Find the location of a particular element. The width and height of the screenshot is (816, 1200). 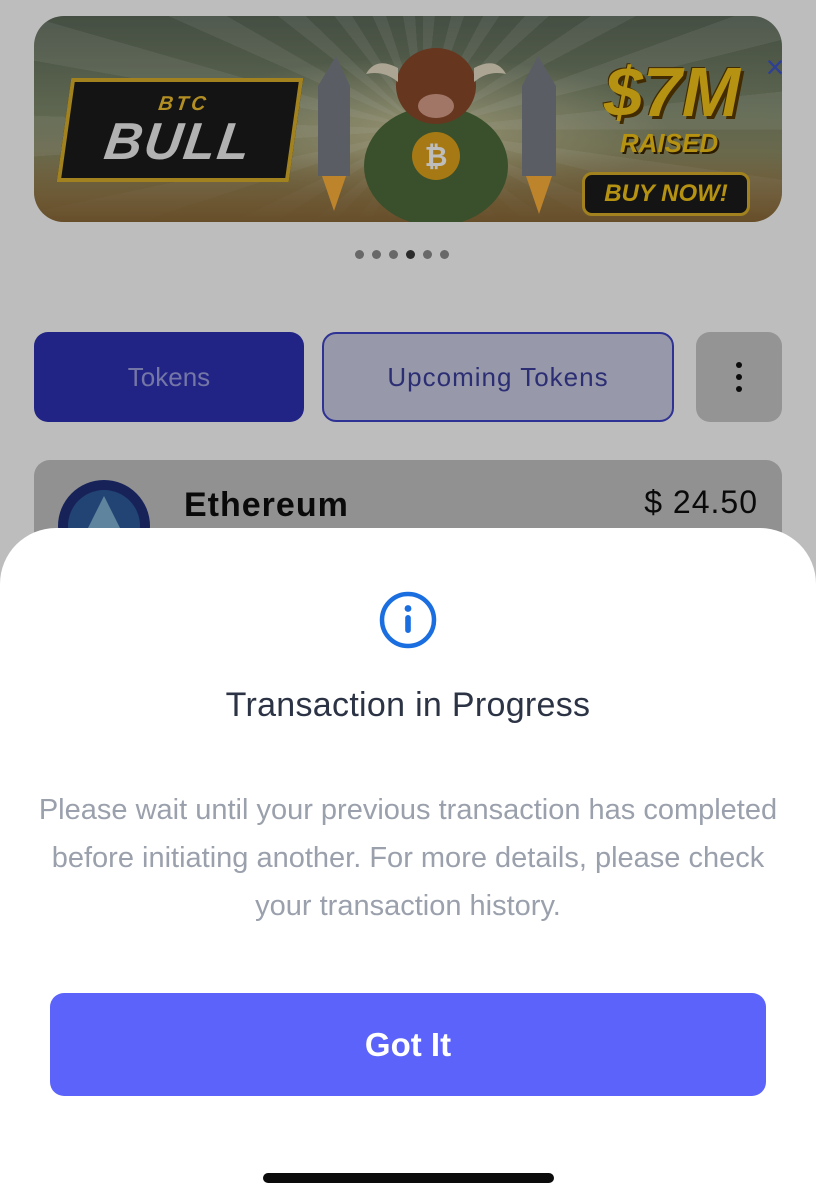

home-indicator is located at coordinates (408, 1178).